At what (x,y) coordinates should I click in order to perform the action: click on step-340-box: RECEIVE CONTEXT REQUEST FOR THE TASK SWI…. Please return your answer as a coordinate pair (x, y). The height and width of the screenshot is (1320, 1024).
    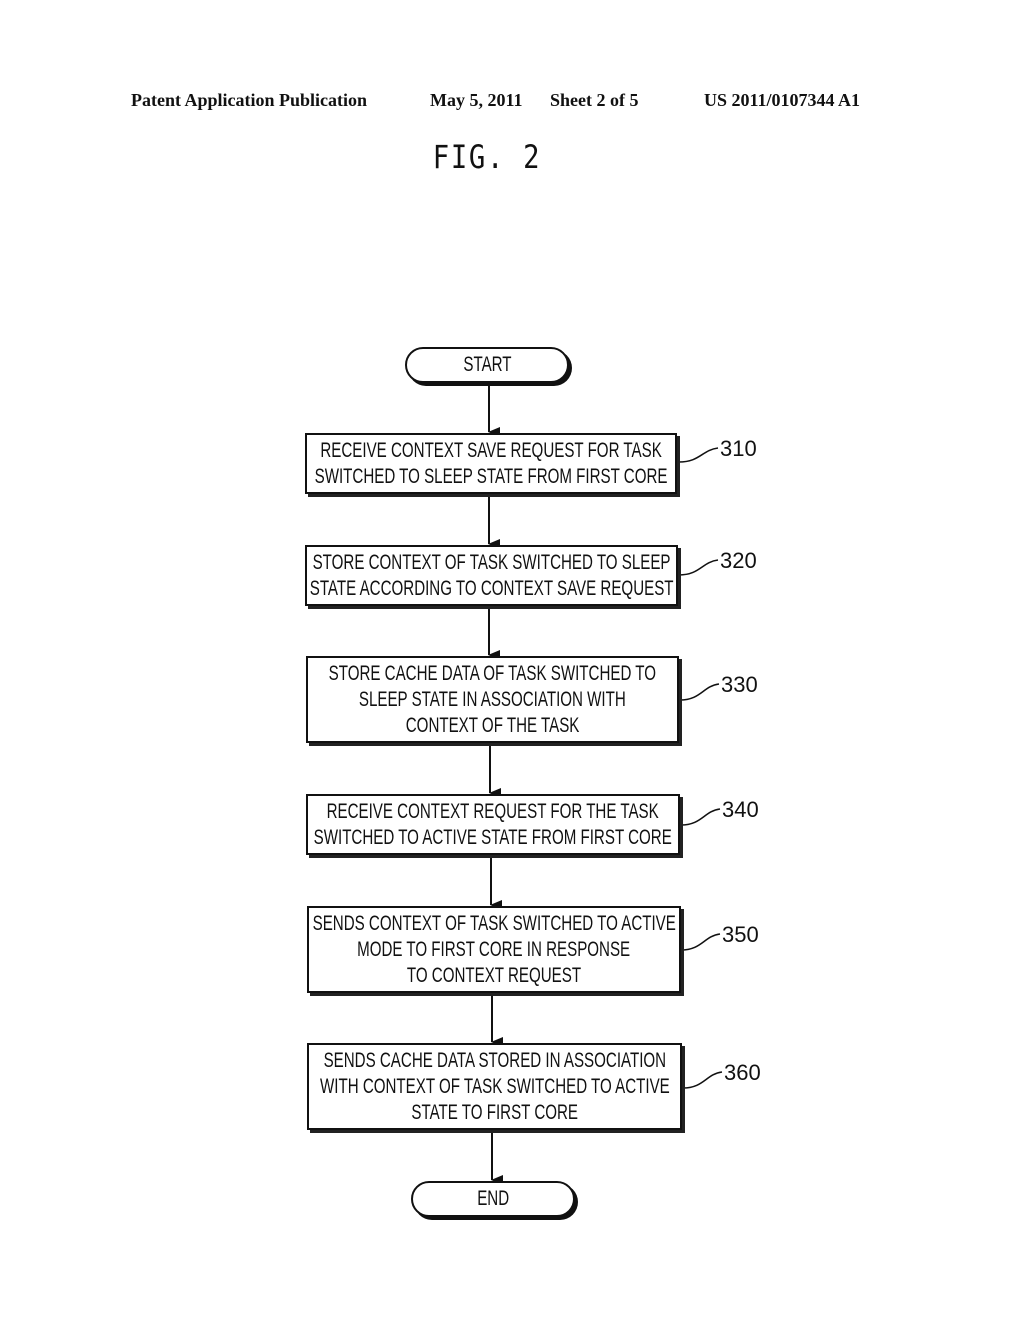
    Looking at the image, I should click on (493, 824).